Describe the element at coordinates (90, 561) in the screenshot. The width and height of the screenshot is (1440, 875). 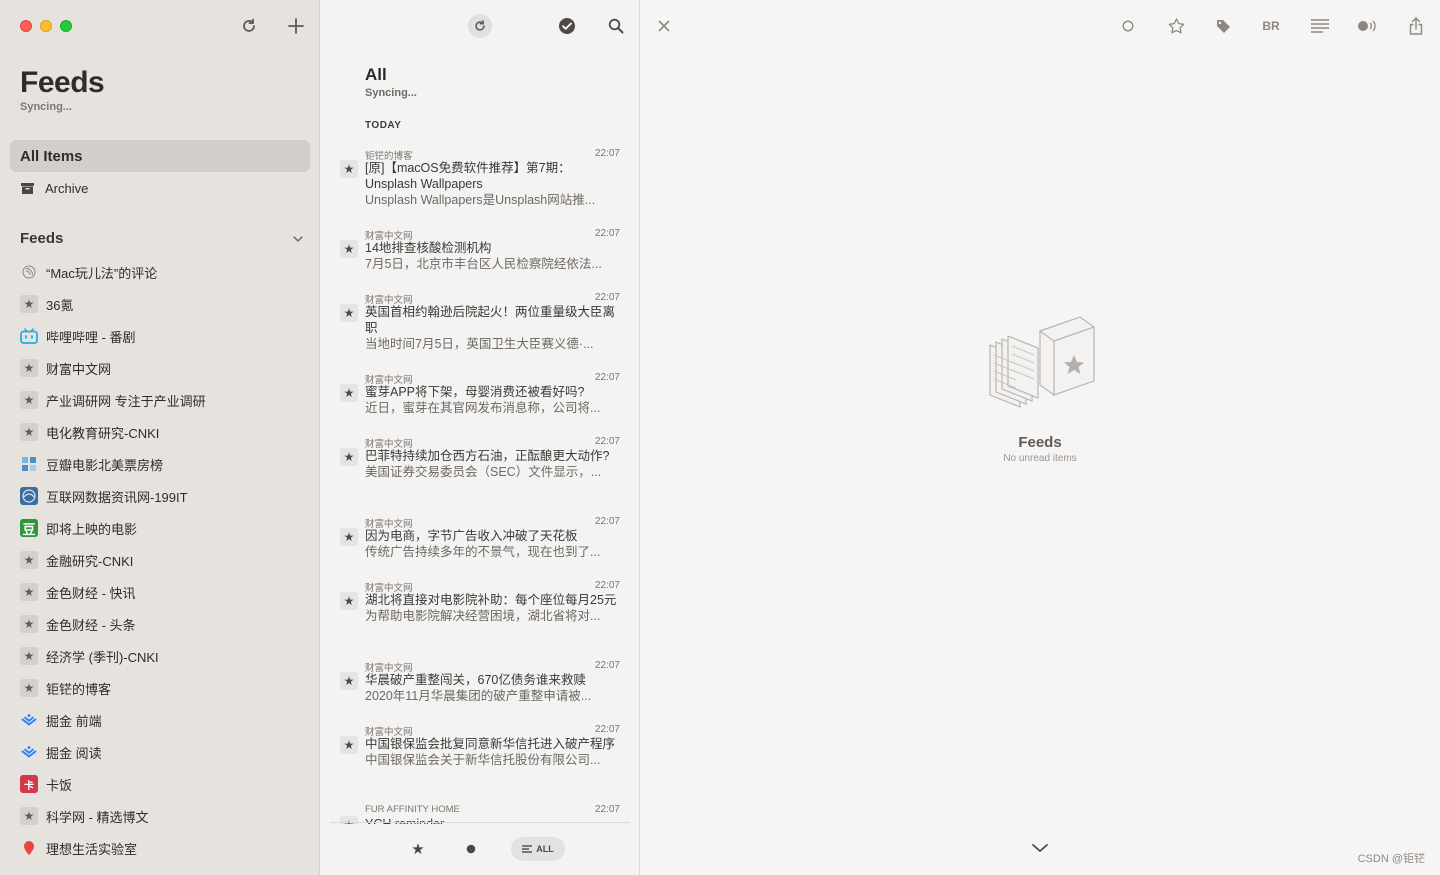
I see `feed-label: 金融研究-CNKI` at that location.